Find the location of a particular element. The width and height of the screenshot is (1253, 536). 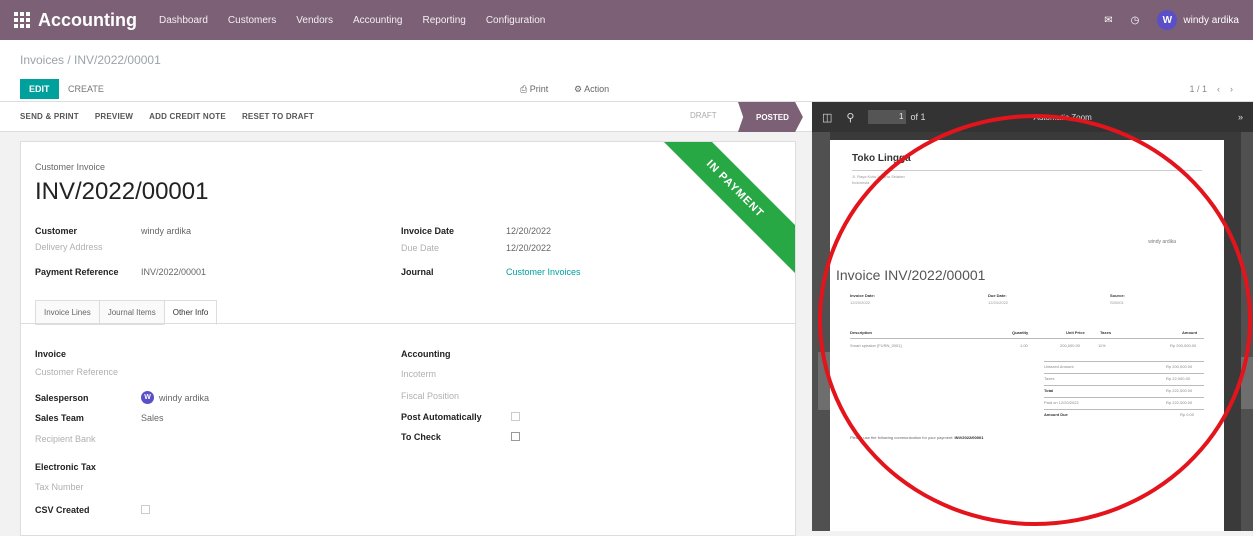

csv-created-checkbox is located at coordinates (145, 509).